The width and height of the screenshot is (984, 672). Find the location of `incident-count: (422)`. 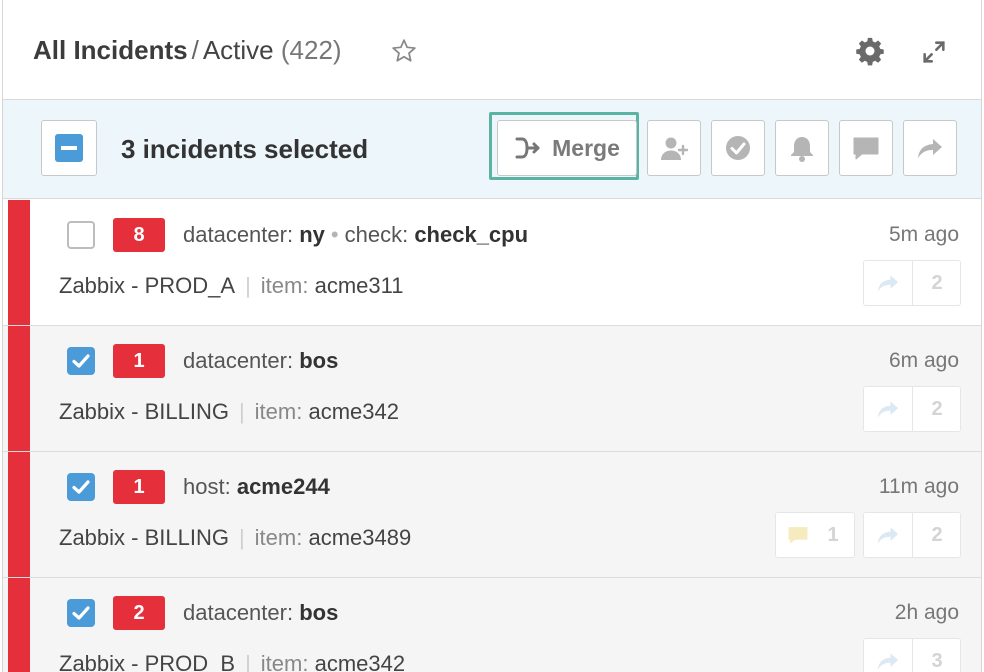

incident-count: (422) is located at coordinates (311, 50).